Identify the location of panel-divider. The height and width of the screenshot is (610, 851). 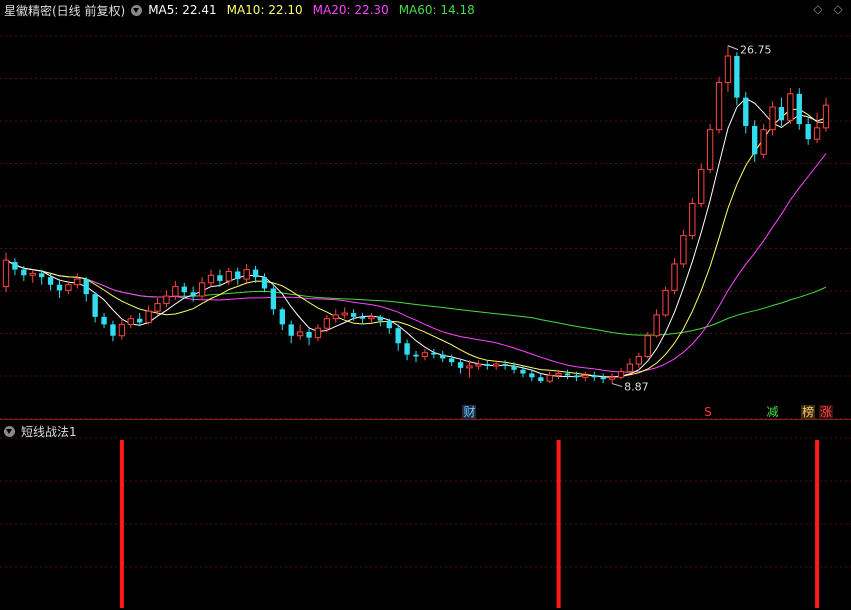
(425, 419).